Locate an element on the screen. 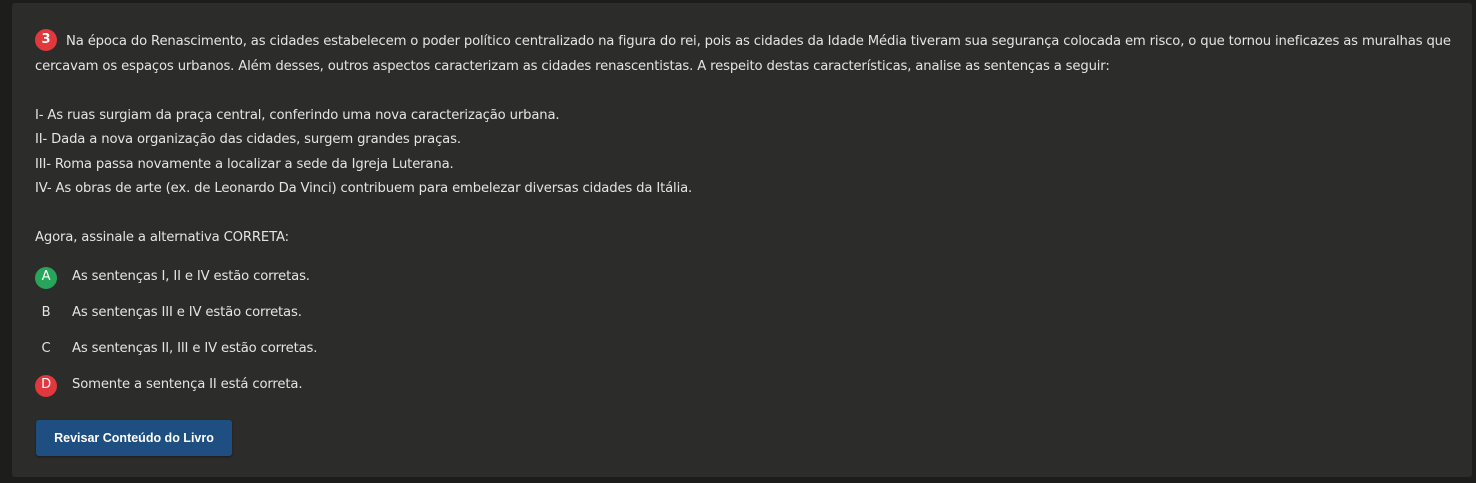 This screenshot has height=483, width=1476. option-b: B As sentenças III e IV estão corretas. is located at coordinates (745, 314).